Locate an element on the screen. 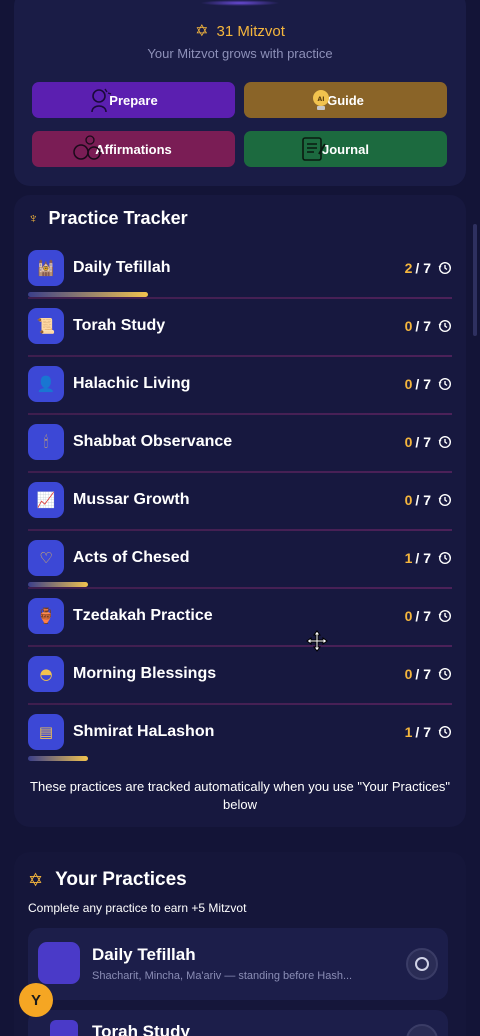 The width and height of the screenshot is (480, 1036). guide-icon: AI is located at coordinates (321, 100).